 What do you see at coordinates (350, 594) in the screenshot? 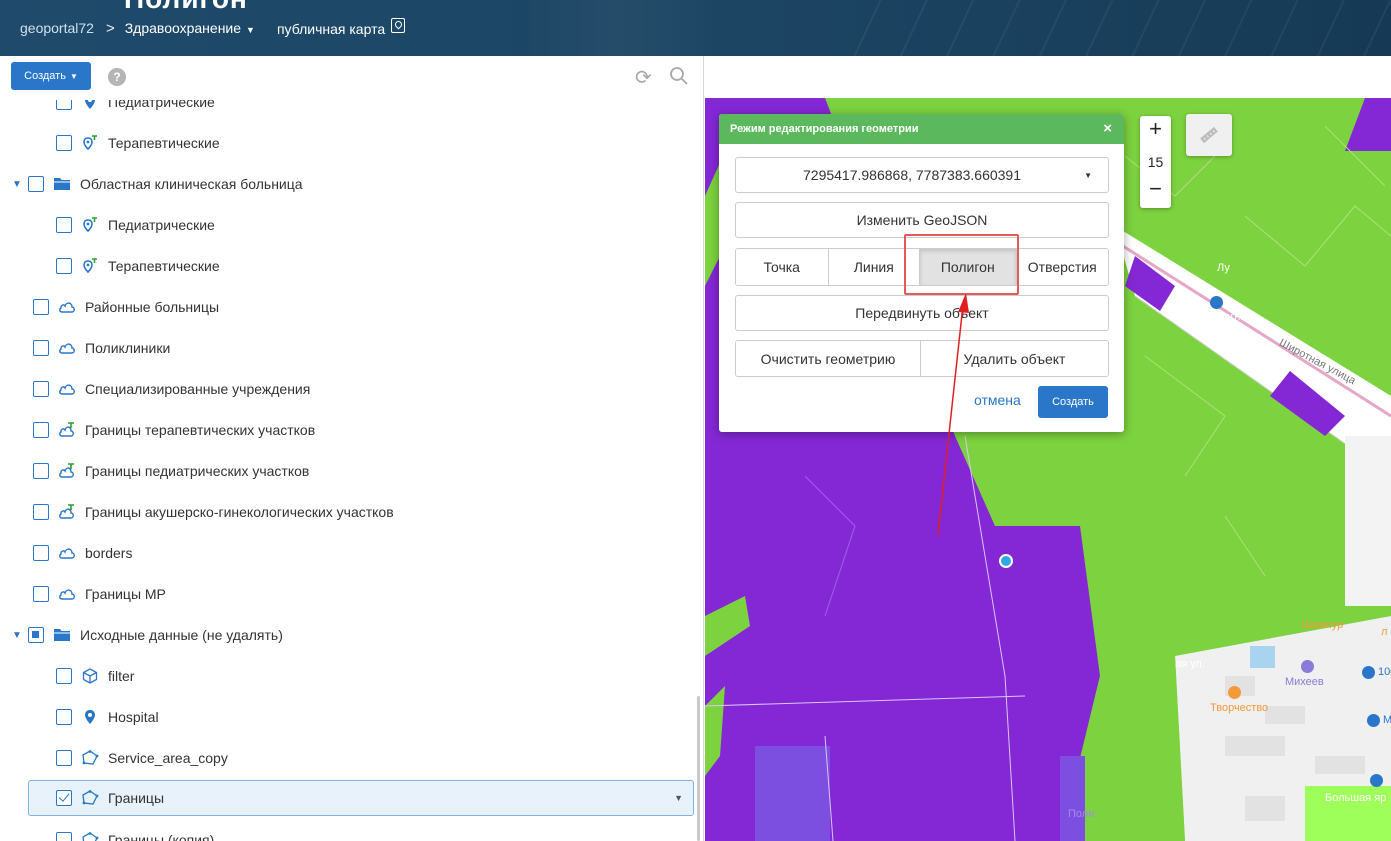
I see `tree-item-mr-borders: Границы МР` at bounding box center [350, 594].